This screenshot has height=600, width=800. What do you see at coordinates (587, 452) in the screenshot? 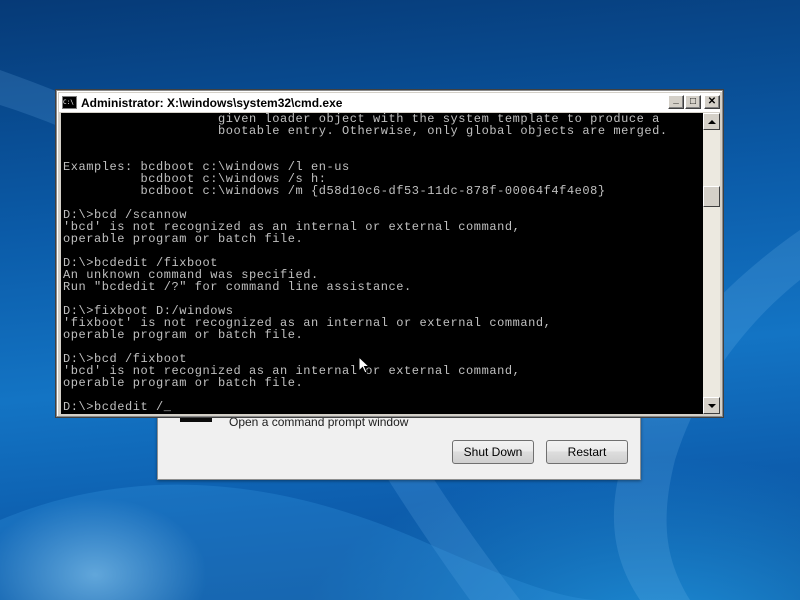
I see `restart-button: Restart` at bounding box center [587, 452].